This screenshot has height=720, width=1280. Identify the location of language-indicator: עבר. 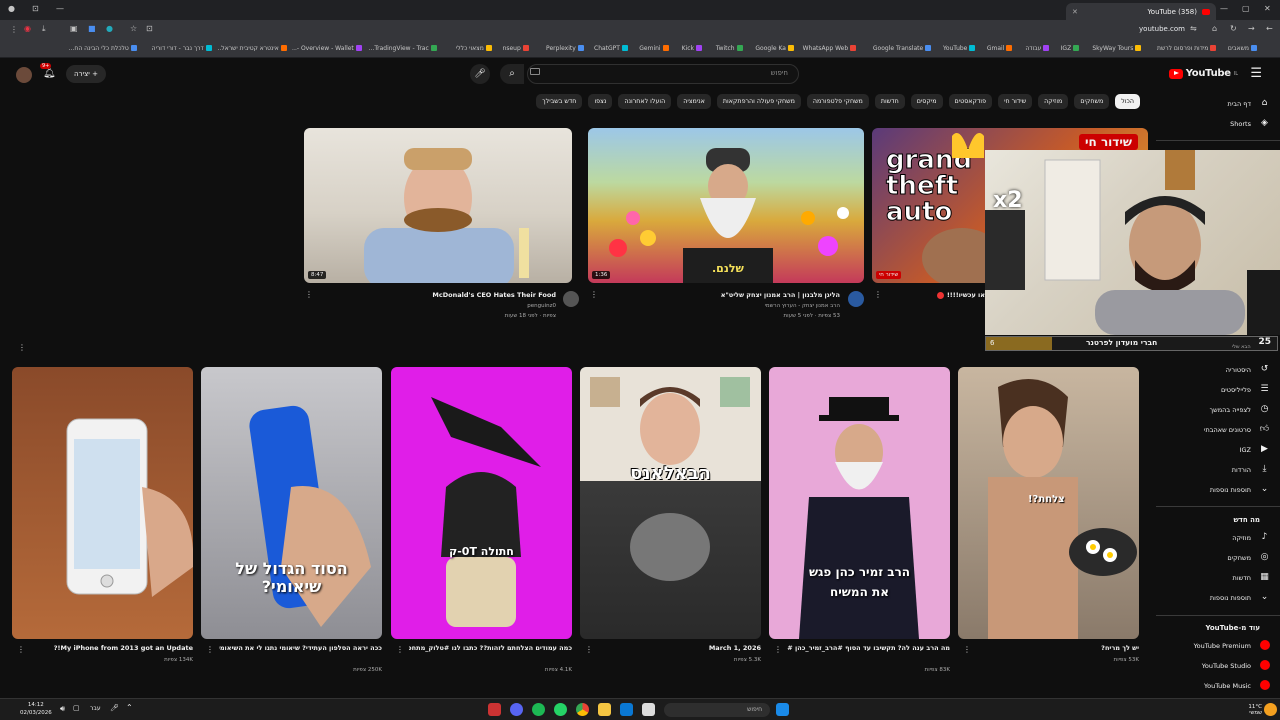
(95, 708).